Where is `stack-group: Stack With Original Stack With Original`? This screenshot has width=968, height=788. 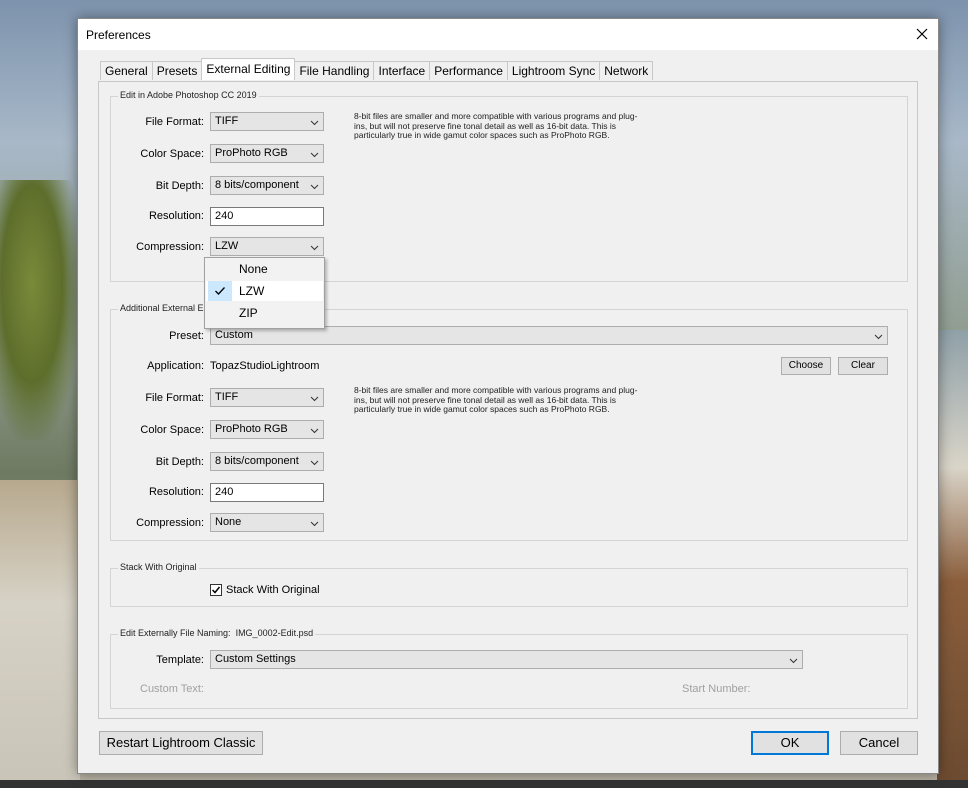 stack-group: Stack With Original Stack With Original is located at coordinates (509, 584).